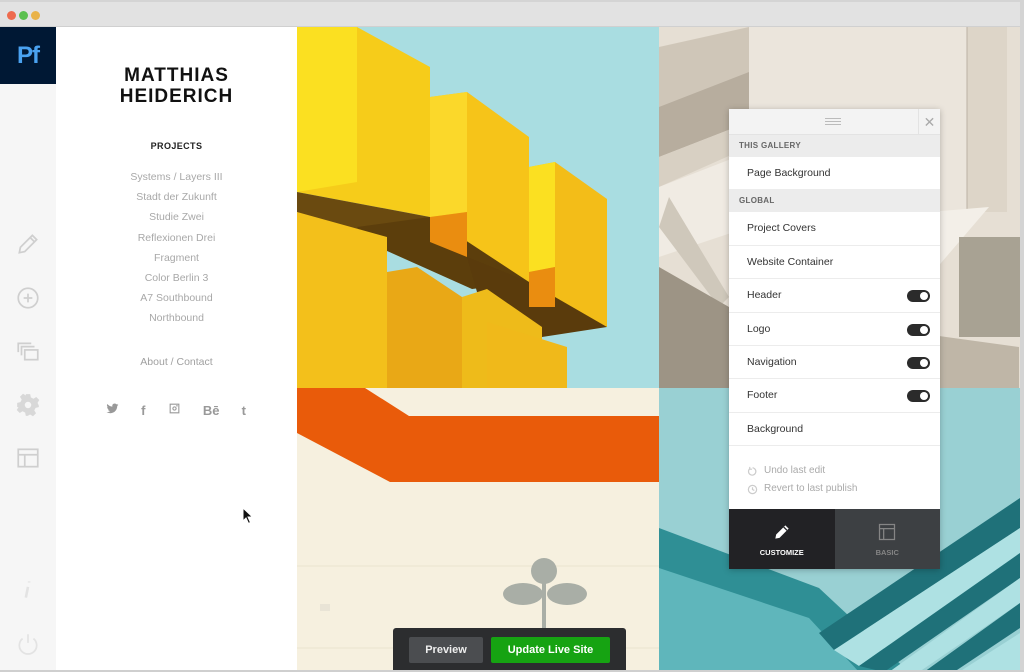 The image size is (1024, 672). What do you see at coordinates (176, 318) in the screenshot?
I see `project-link: Northbound` at bounding box center [176, 318].